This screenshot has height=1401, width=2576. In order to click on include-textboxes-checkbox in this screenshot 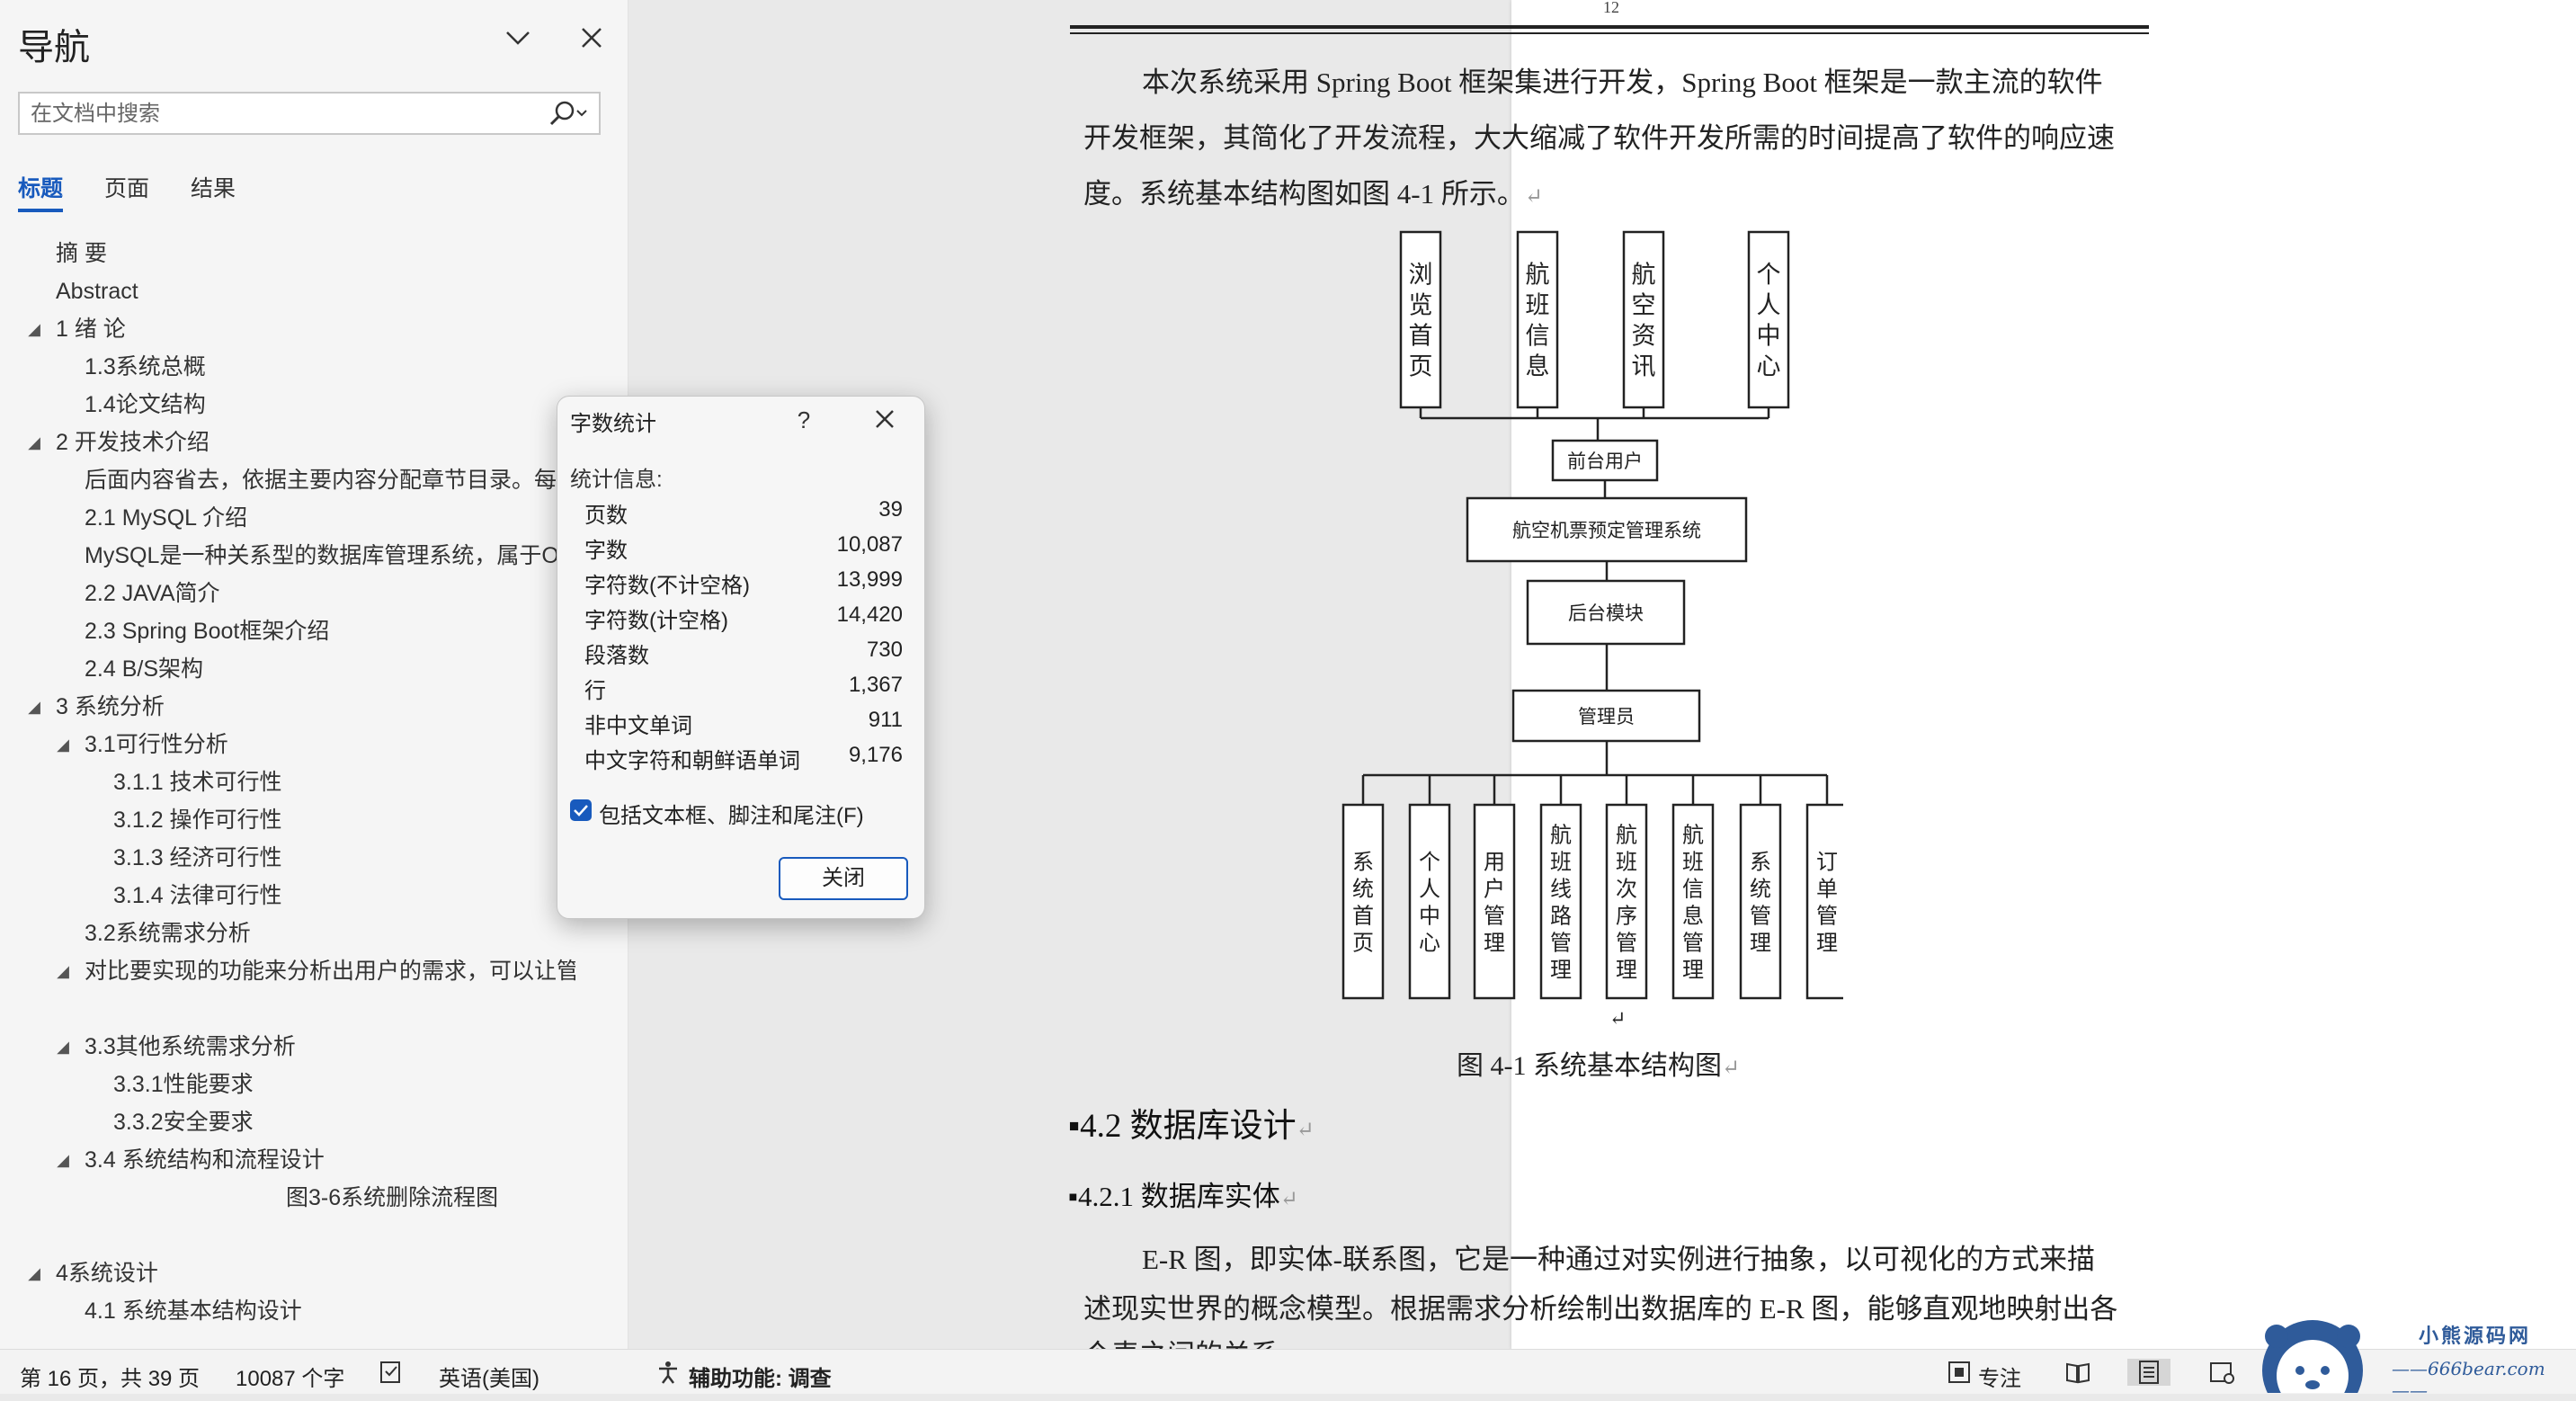, I will do `click(581, 810)`.